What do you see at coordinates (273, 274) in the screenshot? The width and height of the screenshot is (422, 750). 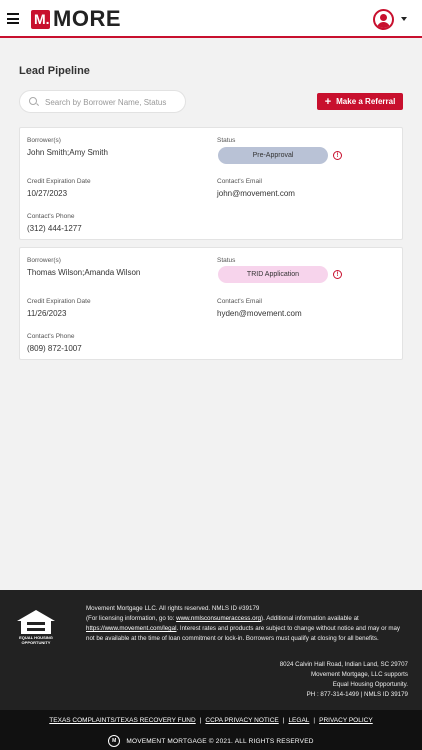 I see `status-badge: TRID Application` at bounding box center [273, 274].